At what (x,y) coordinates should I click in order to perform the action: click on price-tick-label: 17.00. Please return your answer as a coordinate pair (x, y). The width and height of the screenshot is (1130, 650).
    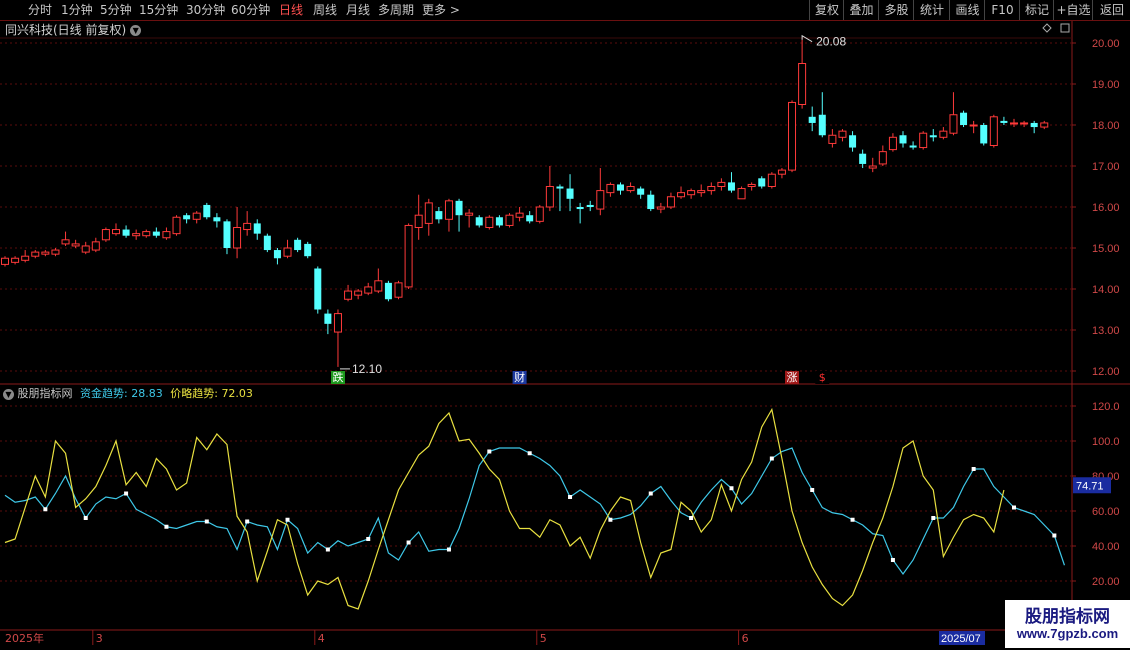
    Looking at the image, I should click on (1106, 167).